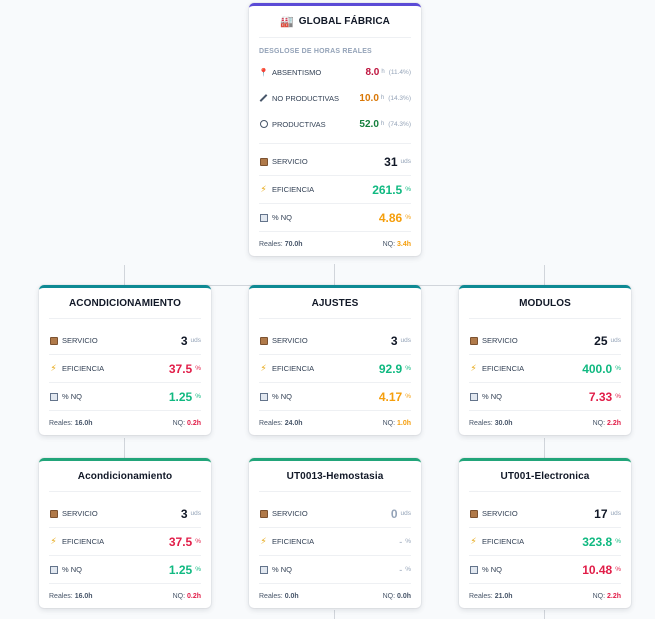 The width and height of the screenshot is (655, 619). Describe the element at coordinates (293, 244) in the screenshot. I see `reales-value: 70.0h` at that location.